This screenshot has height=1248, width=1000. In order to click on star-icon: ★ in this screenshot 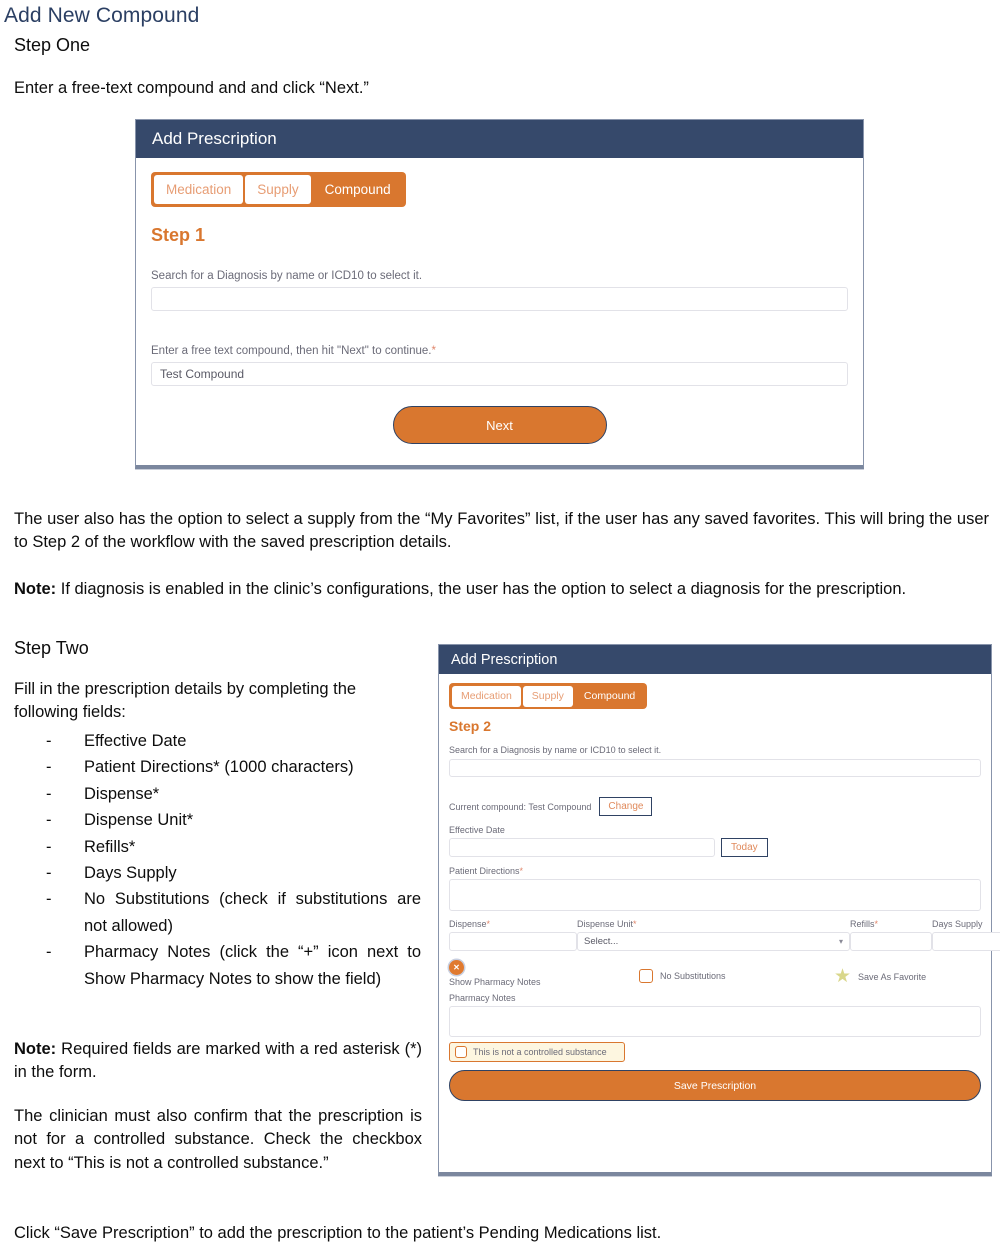, I will do `click(842, 976)`.